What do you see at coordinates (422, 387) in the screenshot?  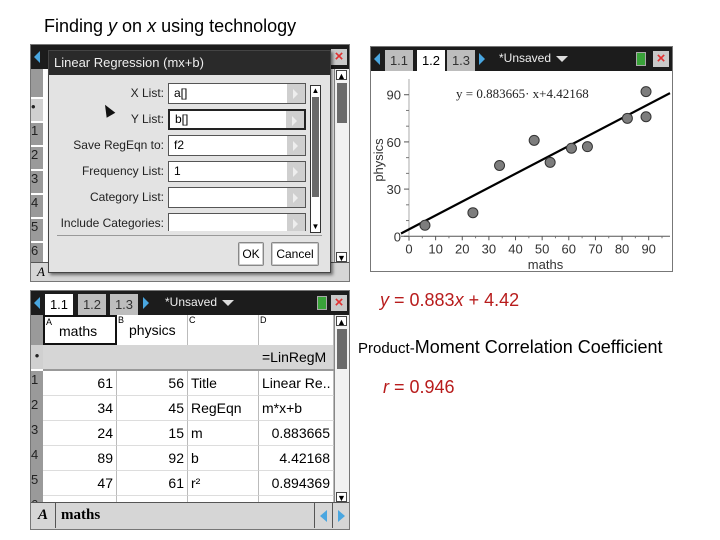 I see `r-value: = 0.946` at bounding box center [422, 387].